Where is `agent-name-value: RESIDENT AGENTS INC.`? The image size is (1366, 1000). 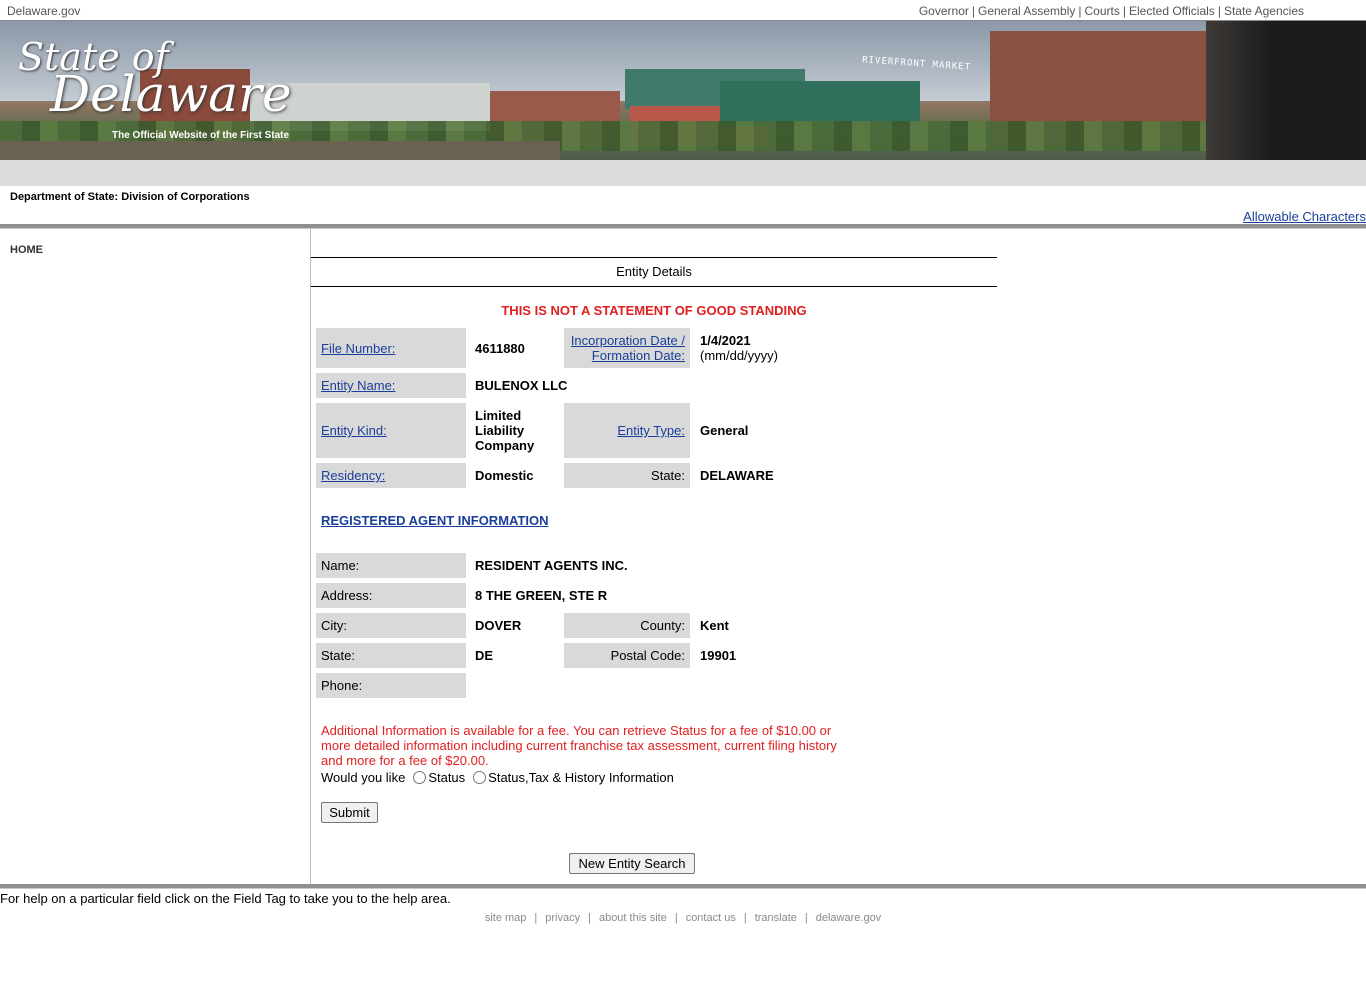
agent-name-value: RESIDENT AGENTS INC. is located at coordinates (551, 565).